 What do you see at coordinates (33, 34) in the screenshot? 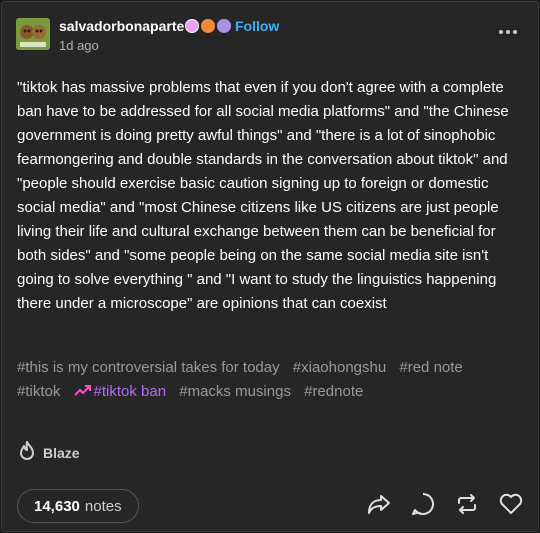
I see `avatar` at bounding box center [33, 34].